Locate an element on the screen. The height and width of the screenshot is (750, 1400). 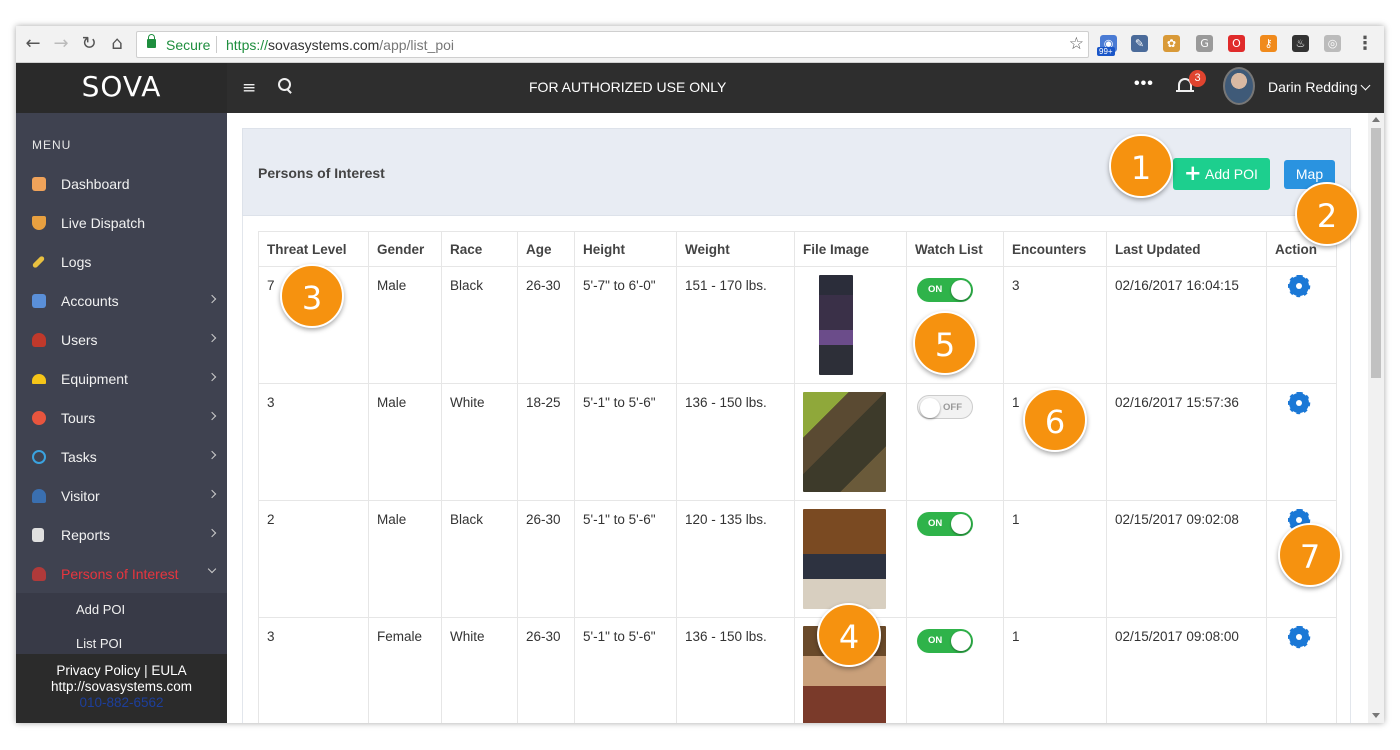
col-gender: Gender is located at coordinates (405, 249).